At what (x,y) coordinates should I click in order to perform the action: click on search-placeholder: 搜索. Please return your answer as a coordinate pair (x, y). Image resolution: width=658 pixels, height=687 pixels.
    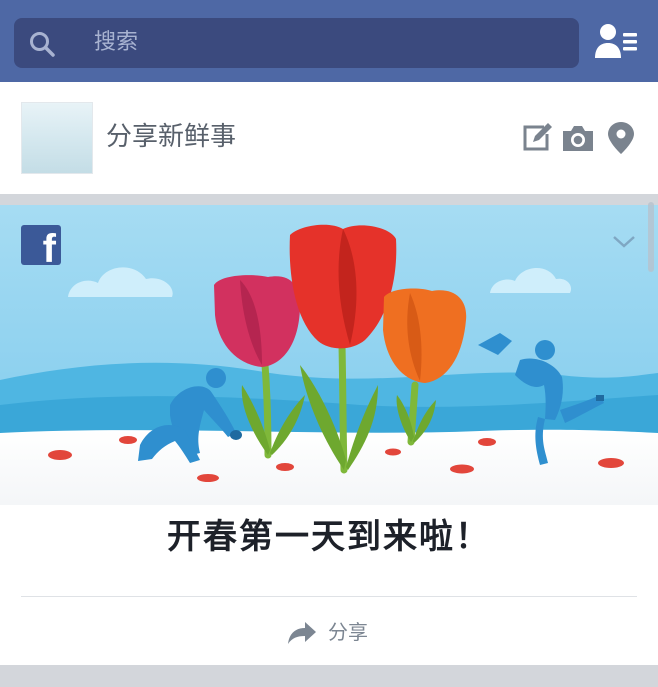
    Looking at the image, I should click on (116, 42).